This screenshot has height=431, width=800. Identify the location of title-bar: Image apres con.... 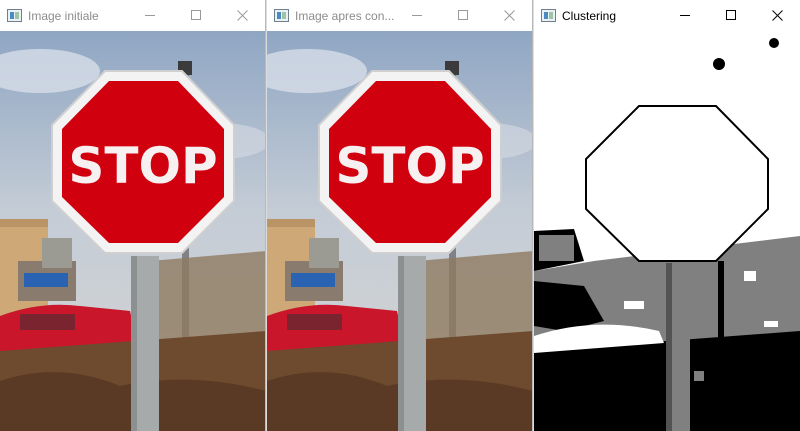
(399, 15).